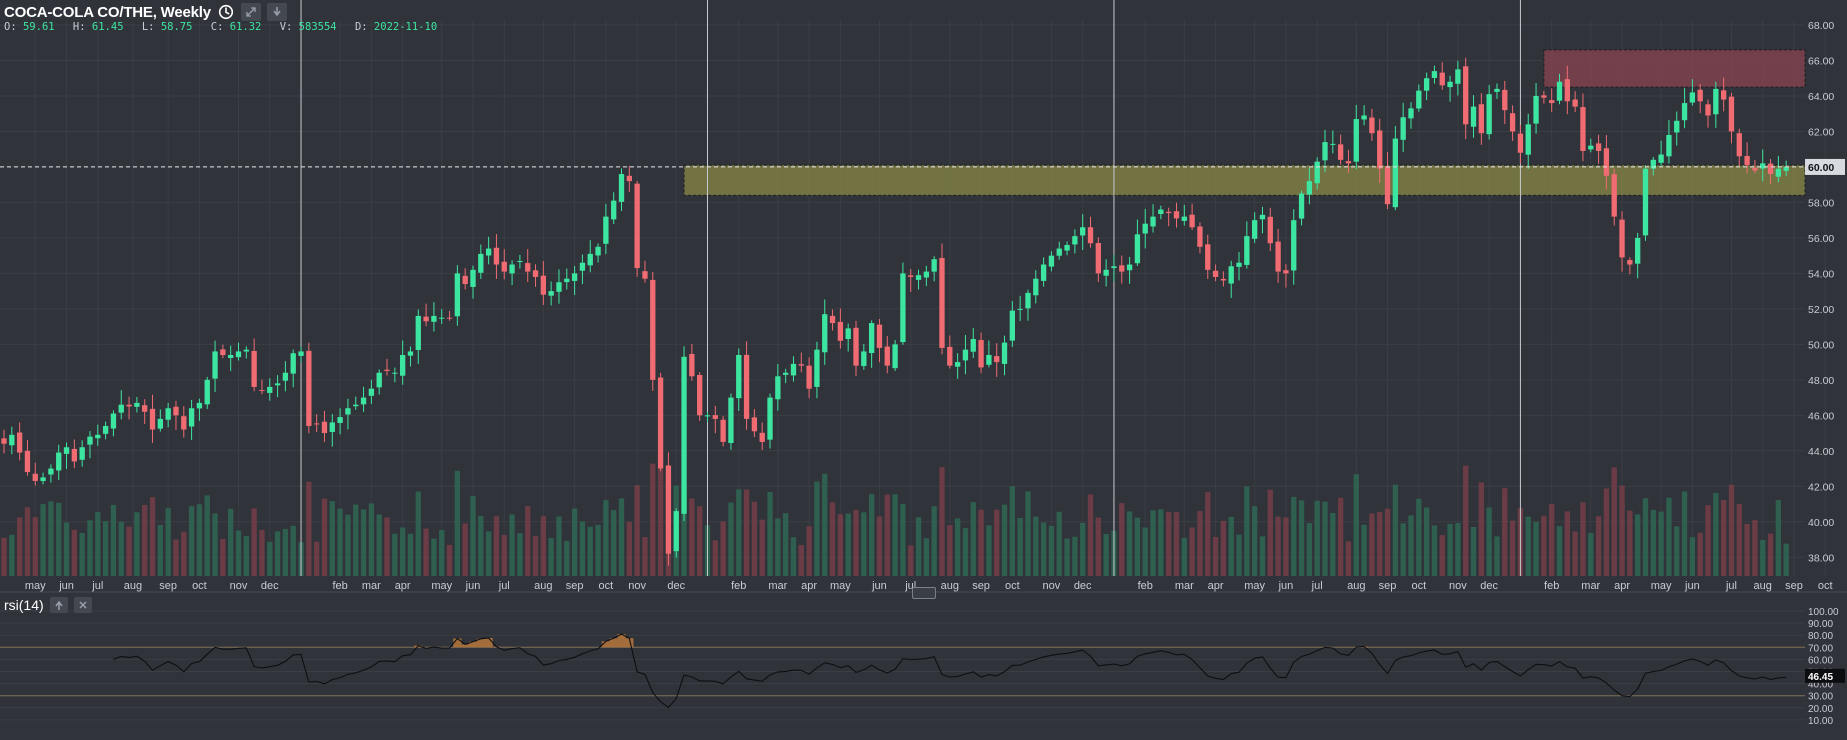  Describe the element at coordinates (1674, 68) in the screenshot. I see `resistance-zone` at that location.